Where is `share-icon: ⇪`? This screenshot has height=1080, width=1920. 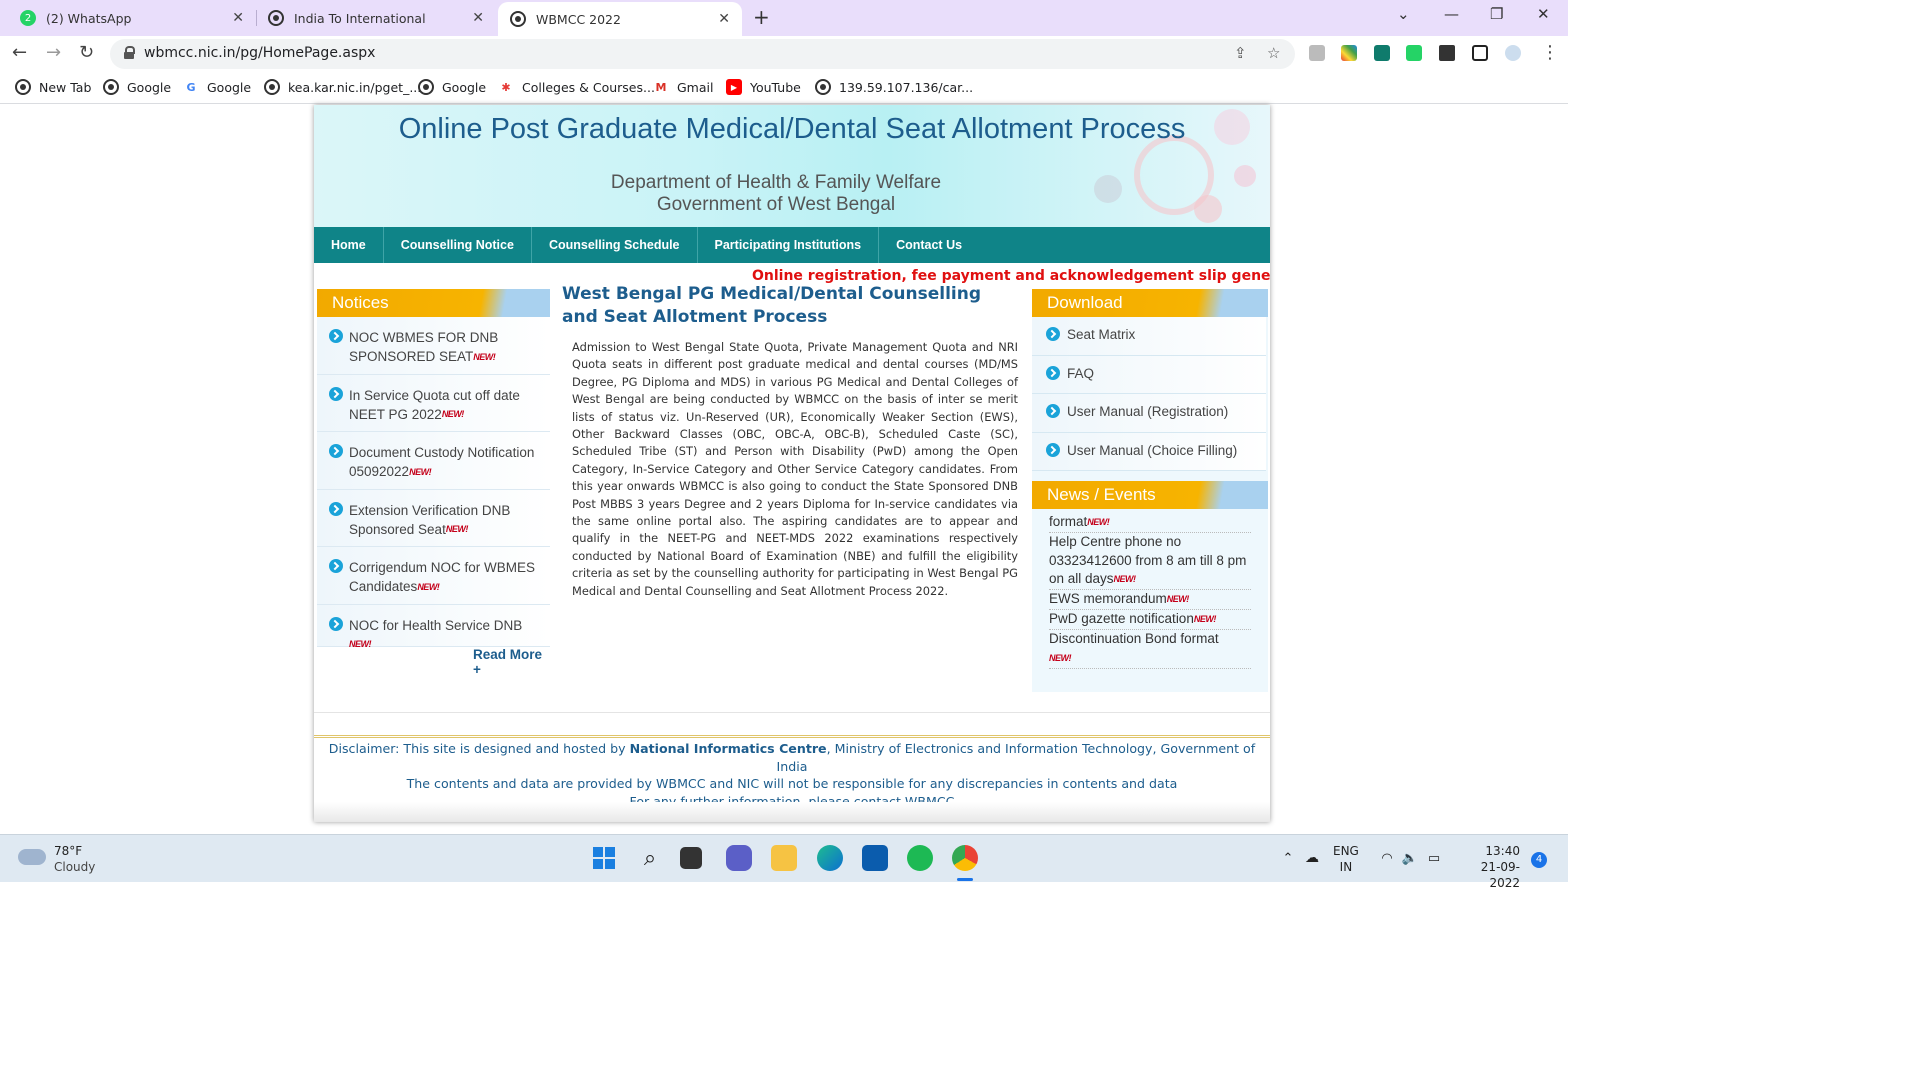
share-icon: ⇪ is located at coordinates (1240, 53).